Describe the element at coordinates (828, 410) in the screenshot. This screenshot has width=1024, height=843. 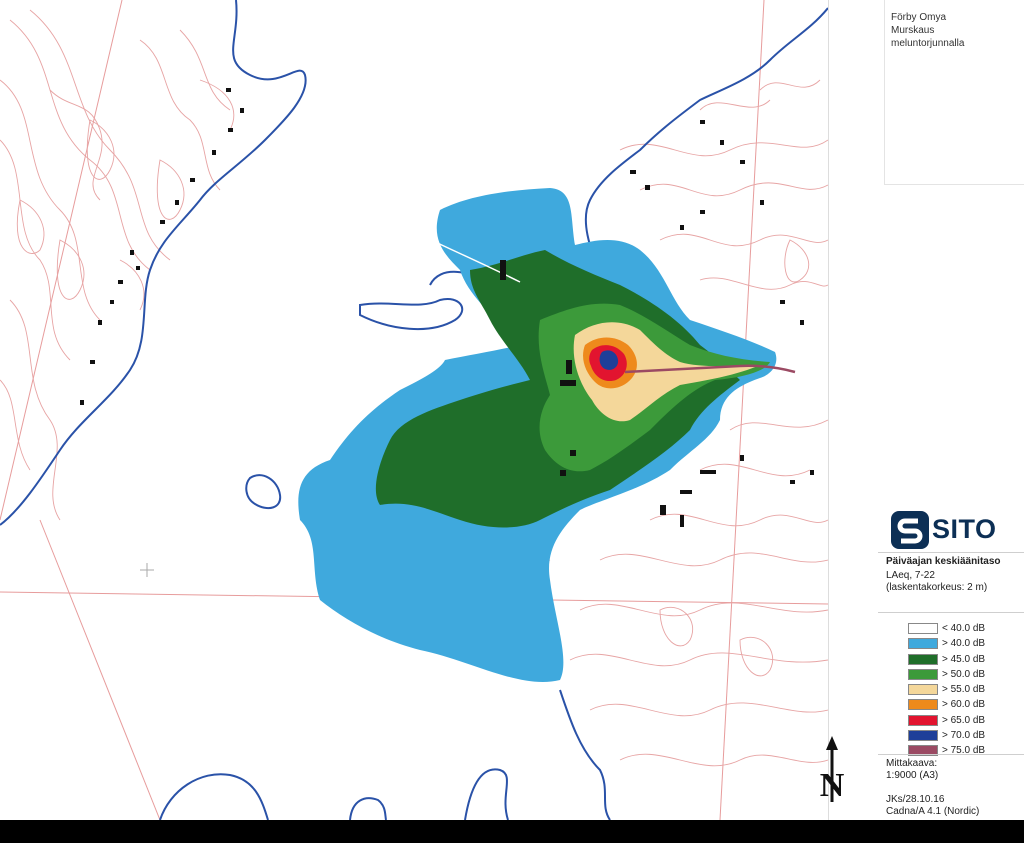
I see `frame-divider` at that location.